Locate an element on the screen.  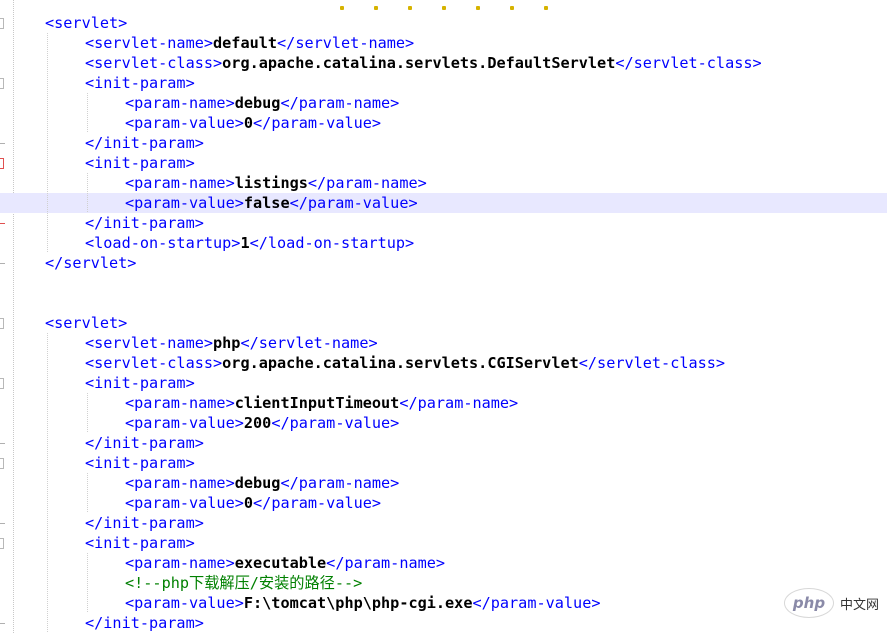
code-text: <servlet-name>default</servlet-name> is located at coordinates (249, 43).